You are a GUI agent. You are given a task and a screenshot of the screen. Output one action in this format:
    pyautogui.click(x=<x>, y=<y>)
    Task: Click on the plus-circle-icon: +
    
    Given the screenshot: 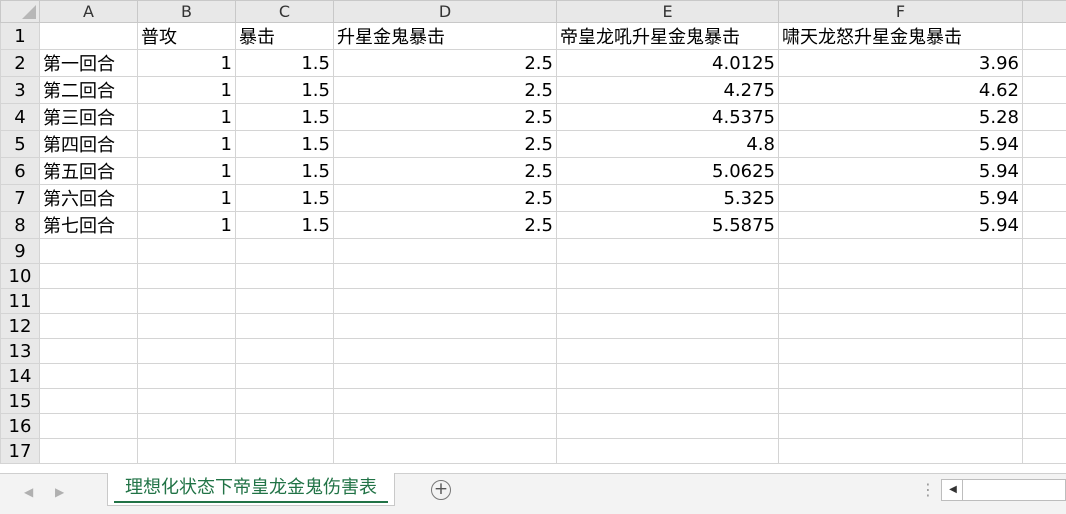 What is the action you would take?
    pyautogui.click(x=441, y=490)
    